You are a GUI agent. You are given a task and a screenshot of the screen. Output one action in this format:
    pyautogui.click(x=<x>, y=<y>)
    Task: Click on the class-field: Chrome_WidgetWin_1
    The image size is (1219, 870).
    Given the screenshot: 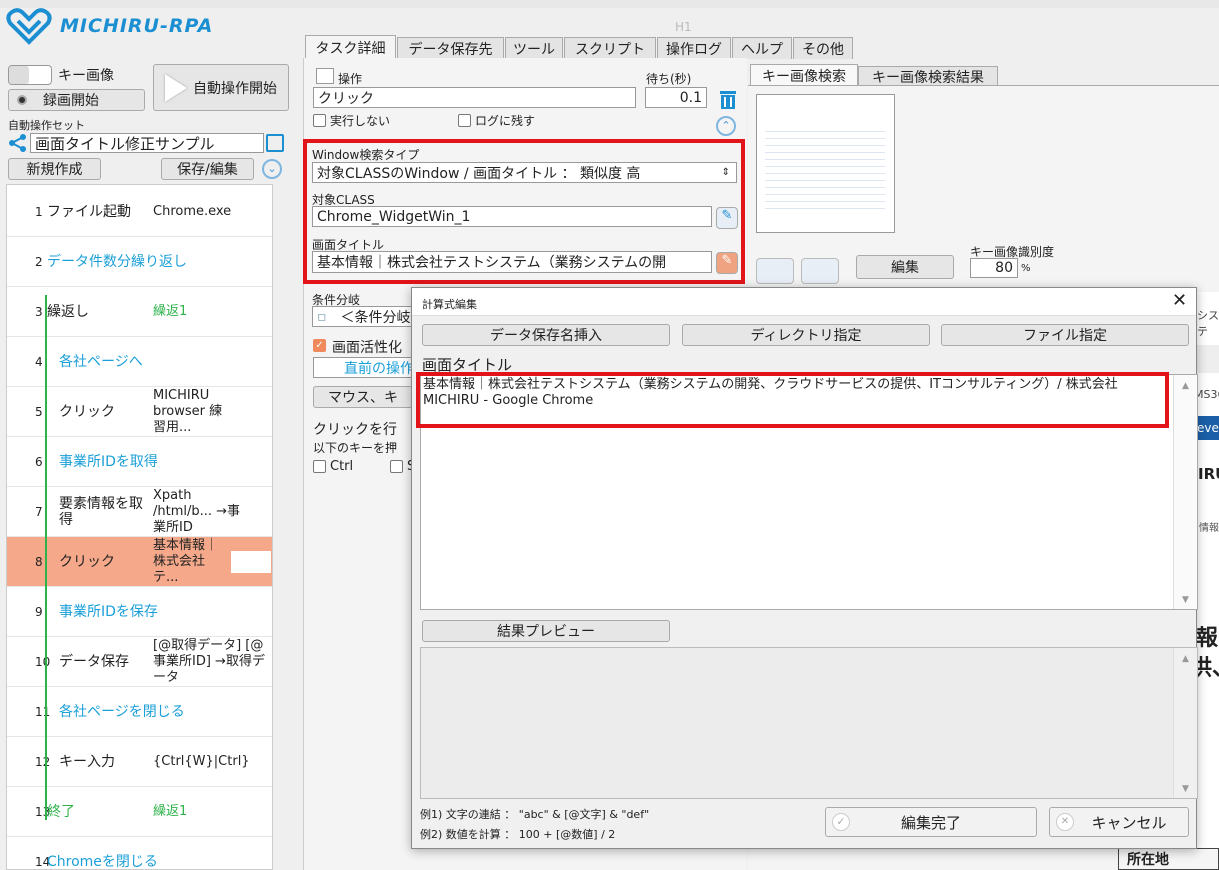 What is the action you would take?
    pyautogui.click(x=512, y=216)
    